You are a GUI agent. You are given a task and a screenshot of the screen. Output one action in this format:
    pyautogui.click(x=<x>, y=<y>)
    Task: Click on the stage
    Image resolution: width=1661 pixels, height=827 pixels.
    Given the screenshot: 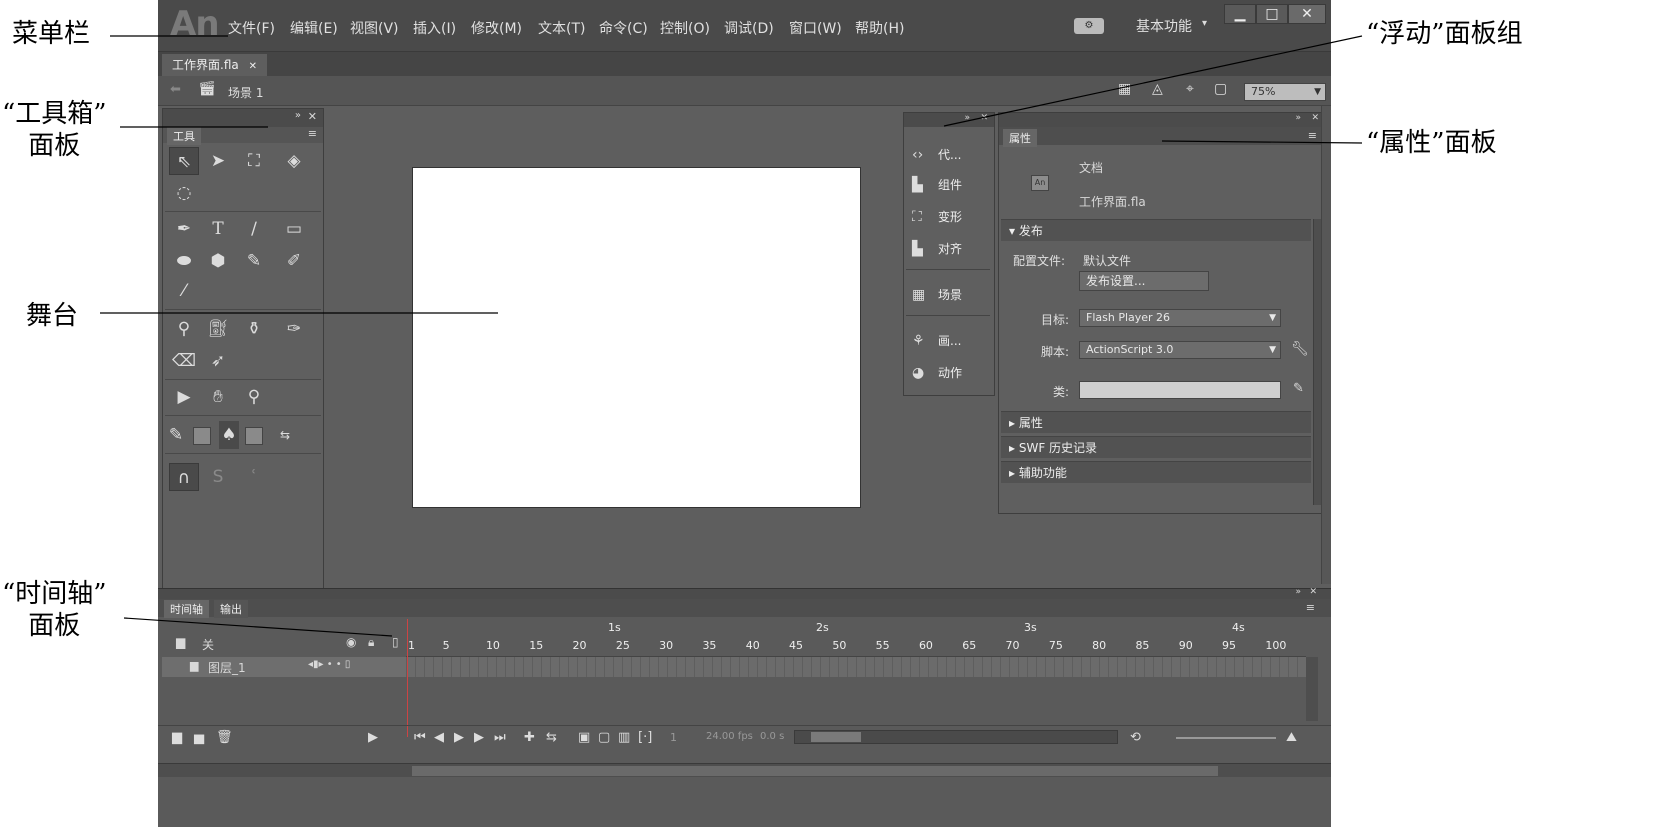 What is the action you would take?
    pyautogui.click(x=636, y=337)
    